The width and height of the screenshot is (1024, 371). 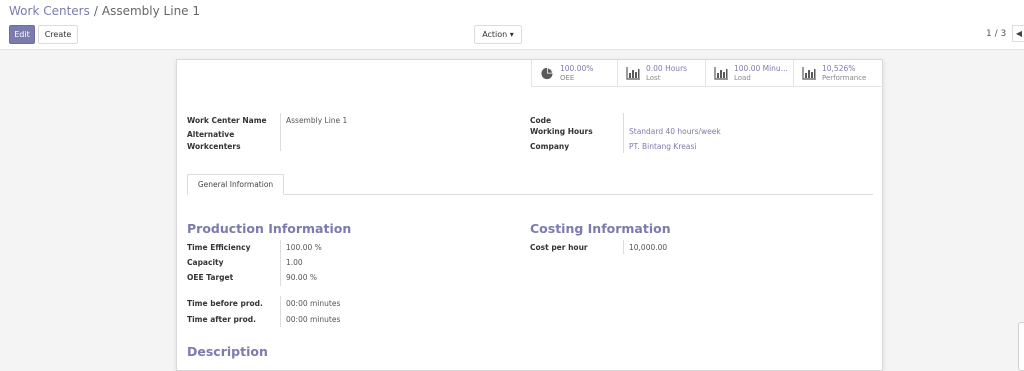 I want to click on company-value: PT. Bintang Kreasi, so click(x=662, y=146).